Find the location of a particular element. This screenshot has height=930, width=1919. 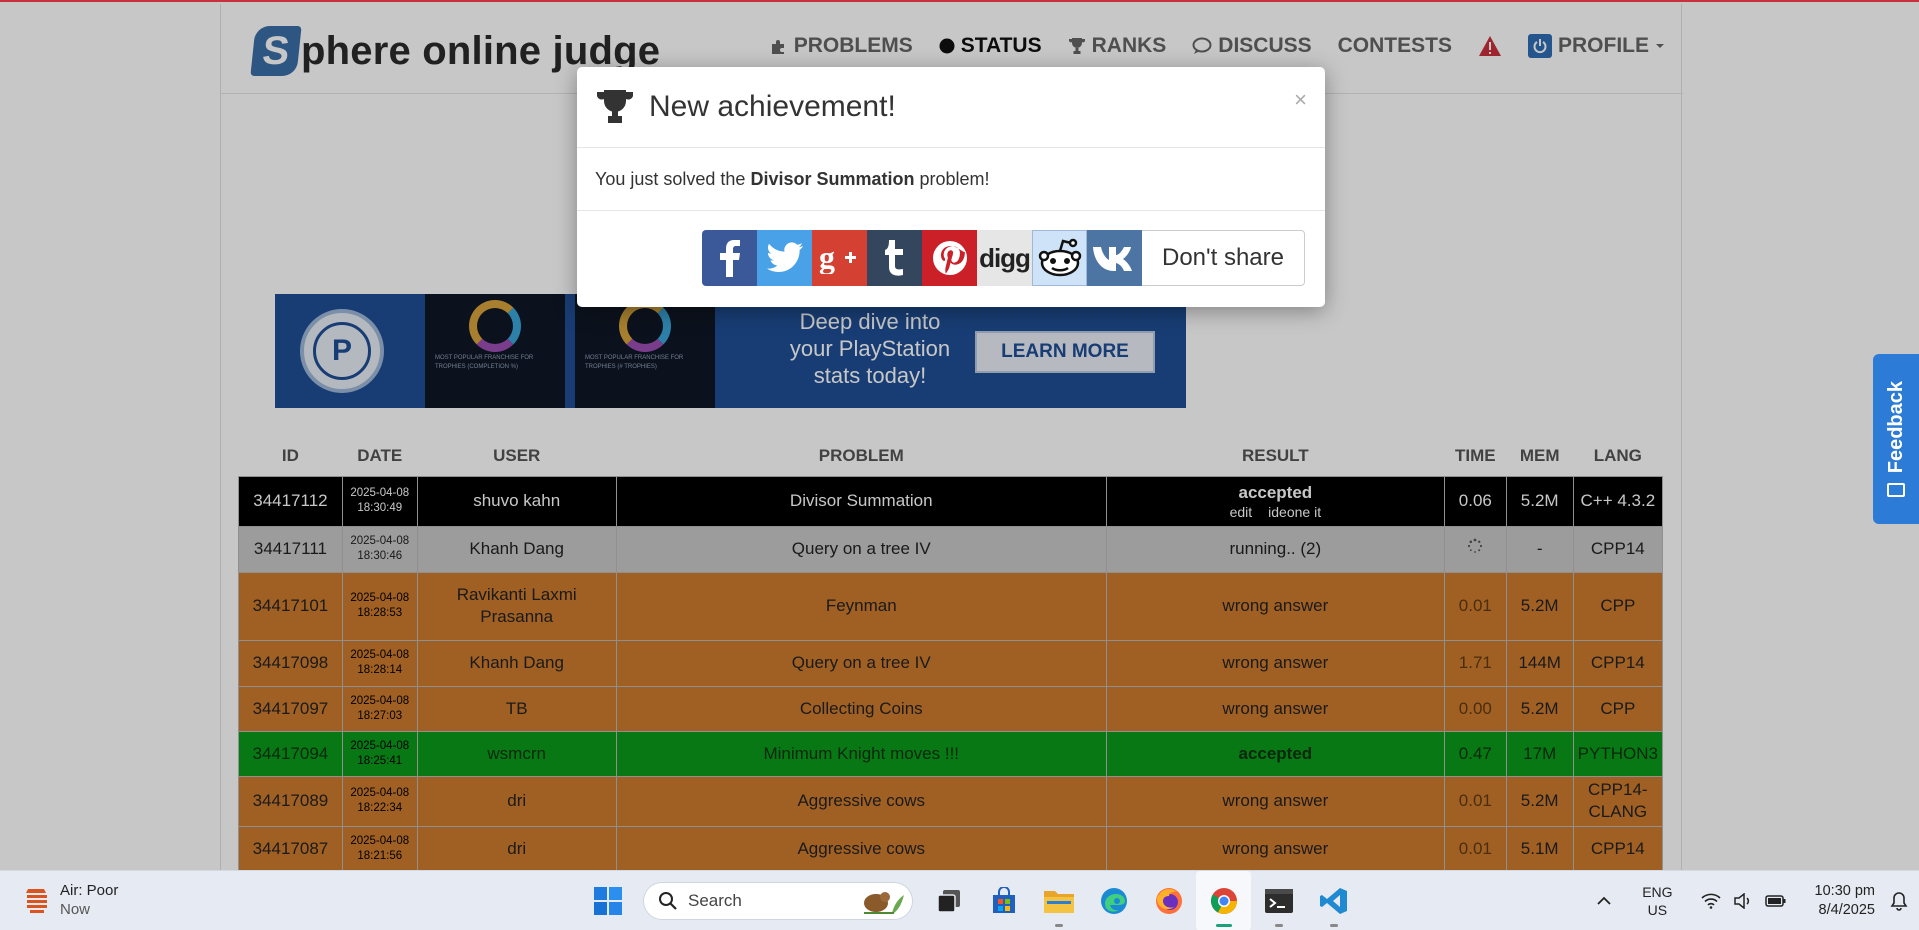

battery-icon is located at coordinates (1775, 901).